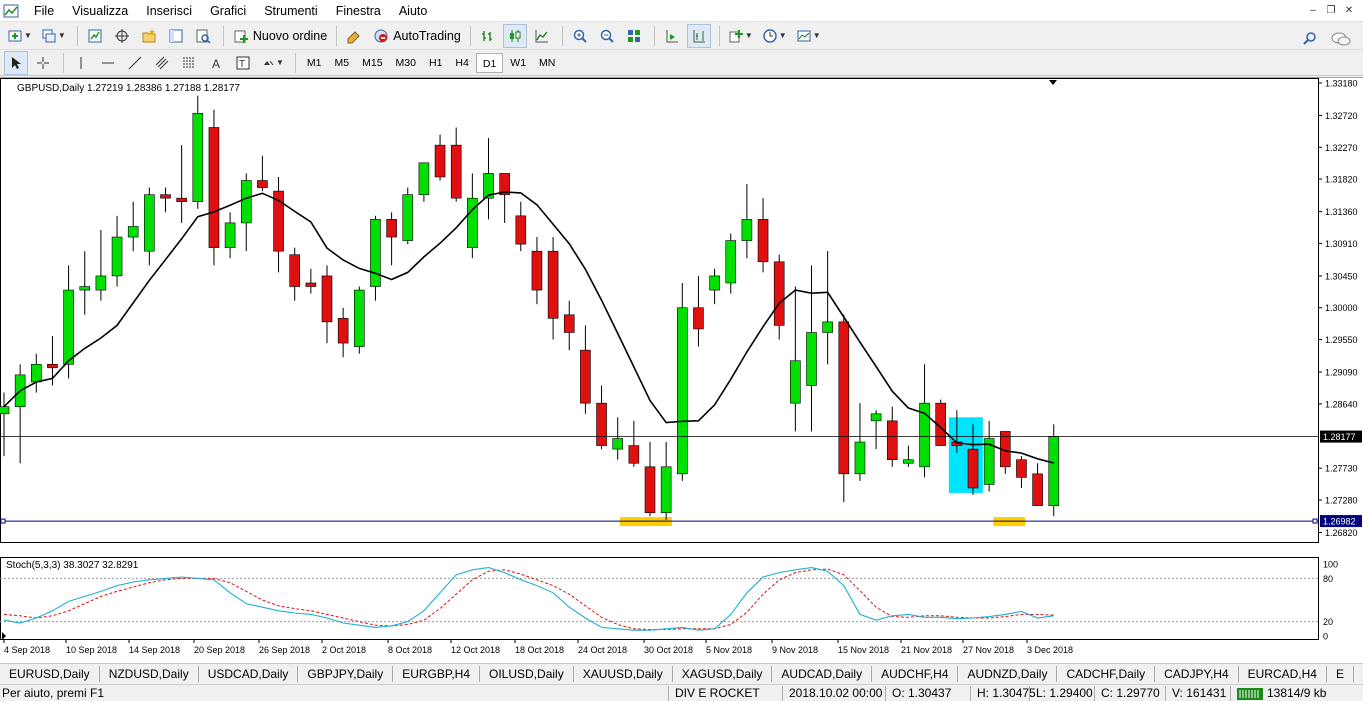 This screenshot has height=701, width=1363. Describe the element at coordinates (100, 11) in the screenshot. I see `menu-view: Visualizza` at that location.